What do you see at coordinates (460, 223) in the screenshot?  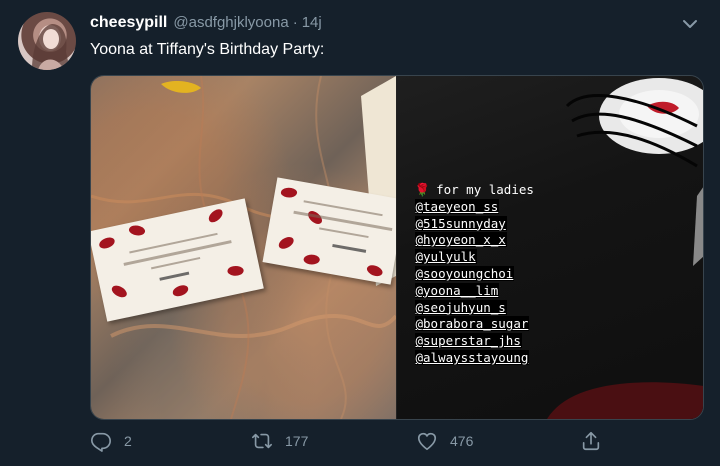 I see `story-mention: @515sunnyday` at bounding box center [460, 223].